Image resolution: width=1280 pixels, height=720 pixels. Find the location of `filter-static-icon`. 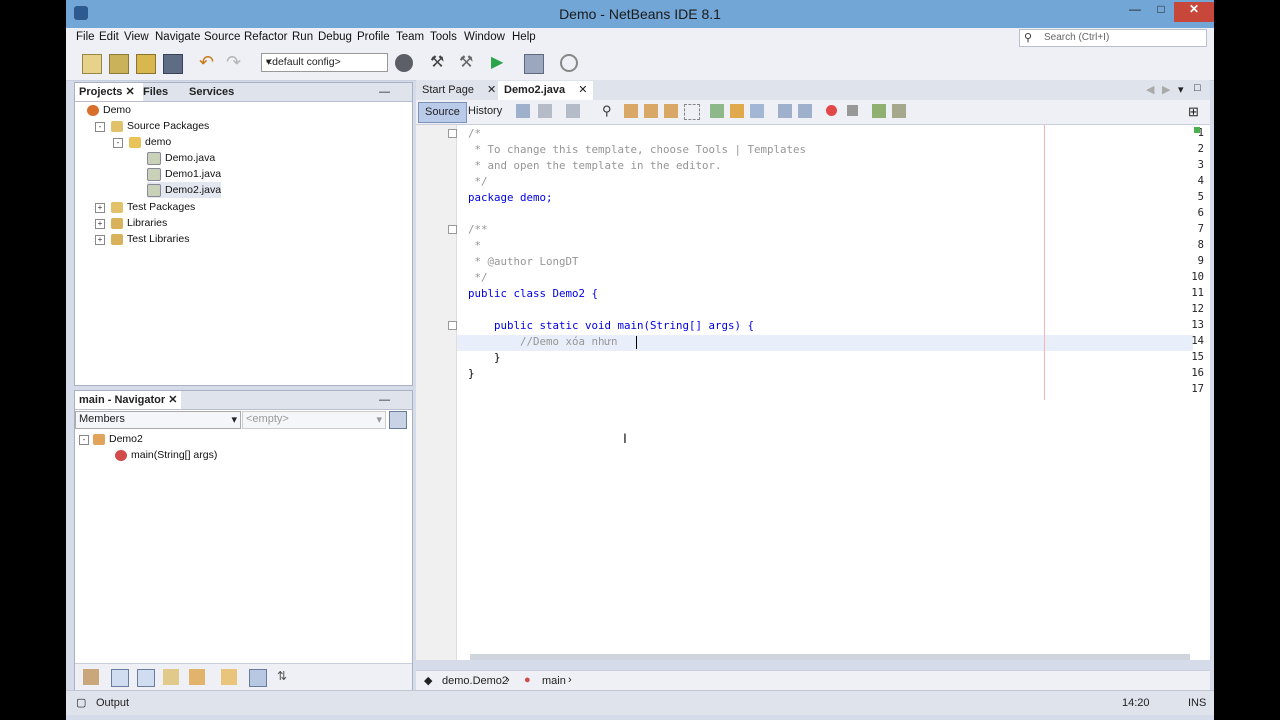

filter-static-icon is located at coordinates (146, 678).